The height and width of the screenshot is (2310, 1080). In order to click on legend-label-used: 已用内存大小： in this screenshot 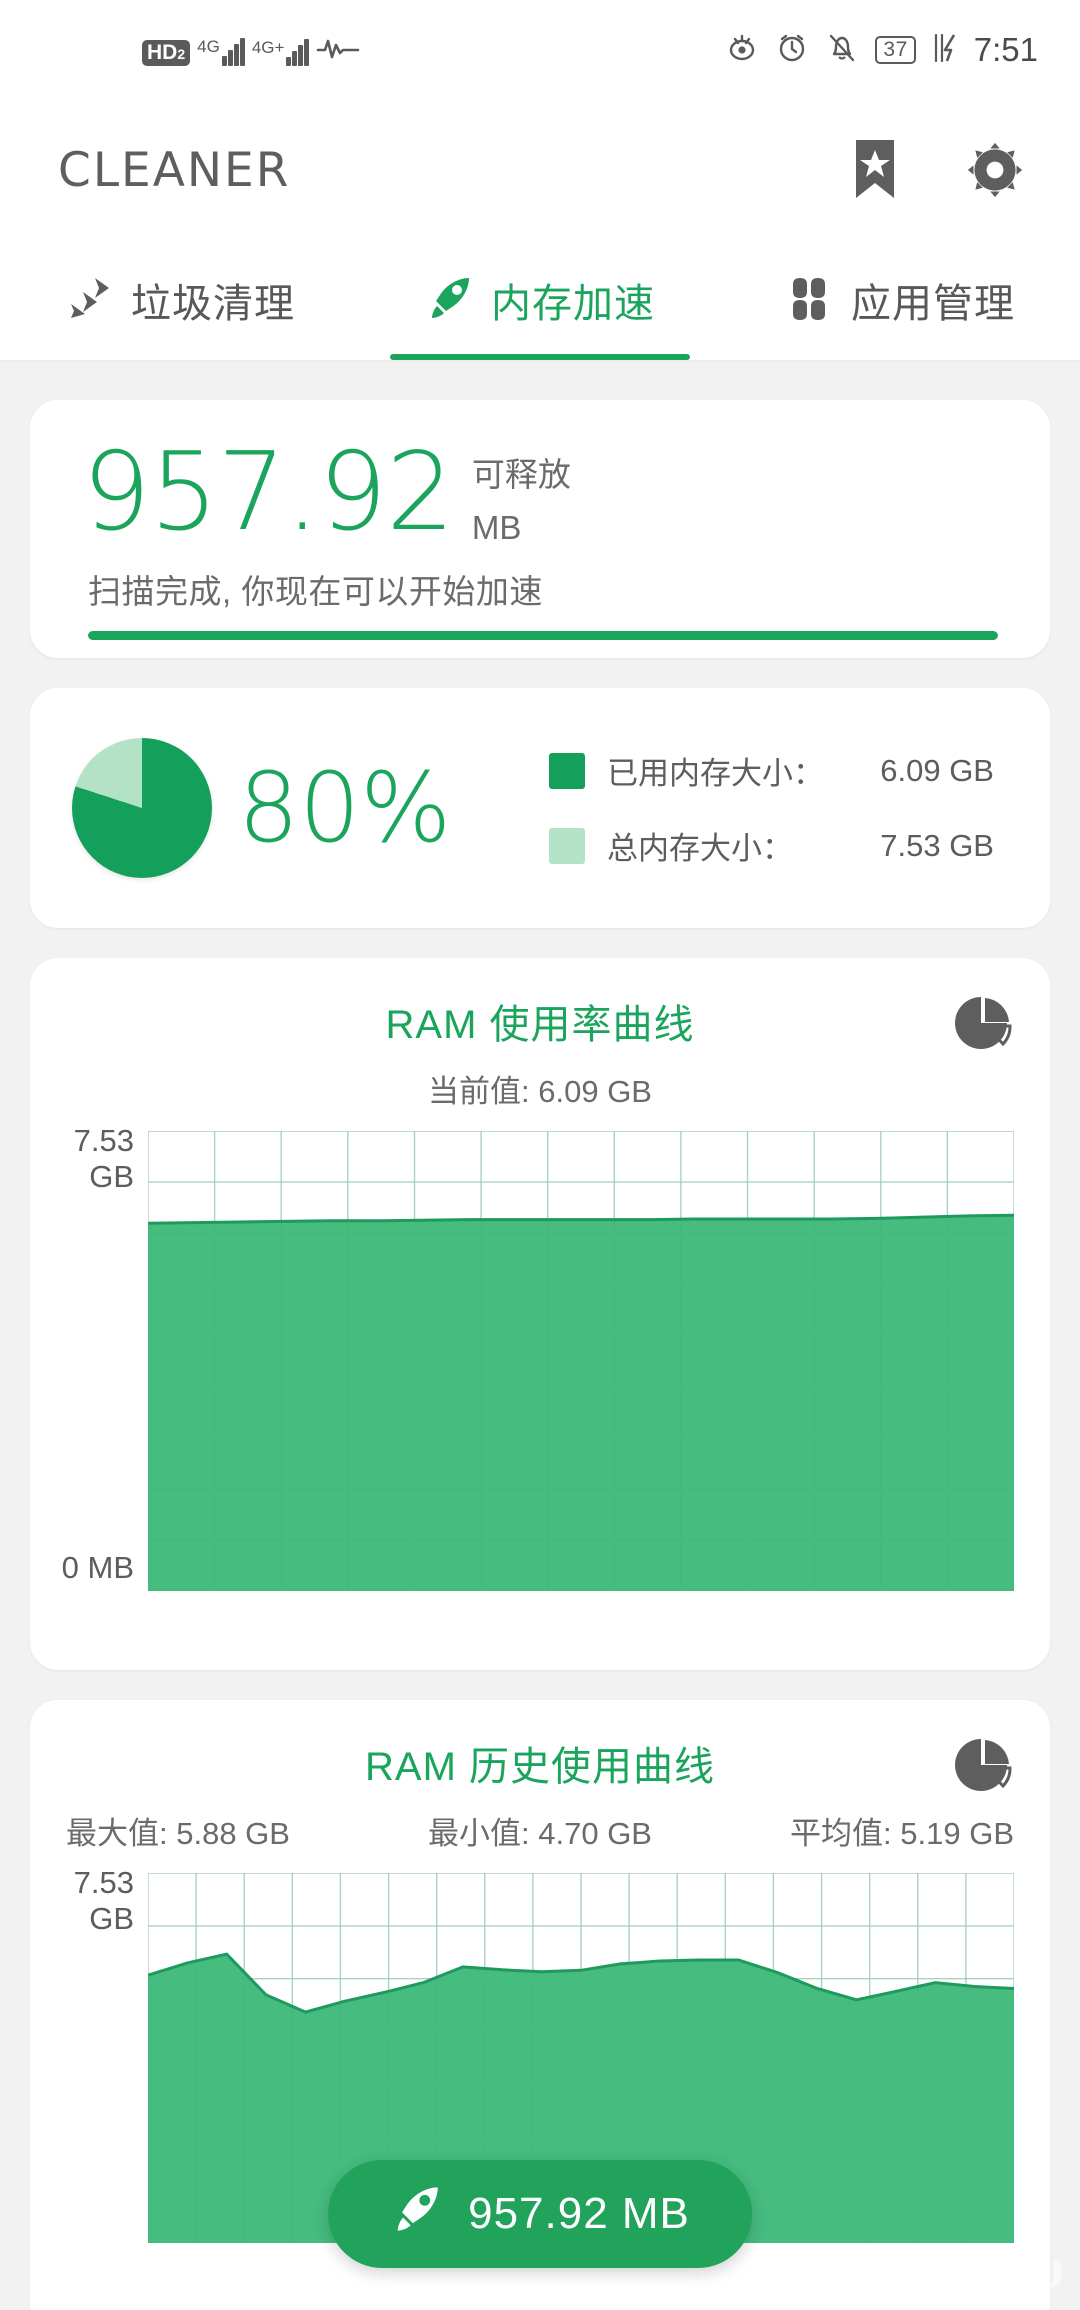, I will do `click(715, 773)`.